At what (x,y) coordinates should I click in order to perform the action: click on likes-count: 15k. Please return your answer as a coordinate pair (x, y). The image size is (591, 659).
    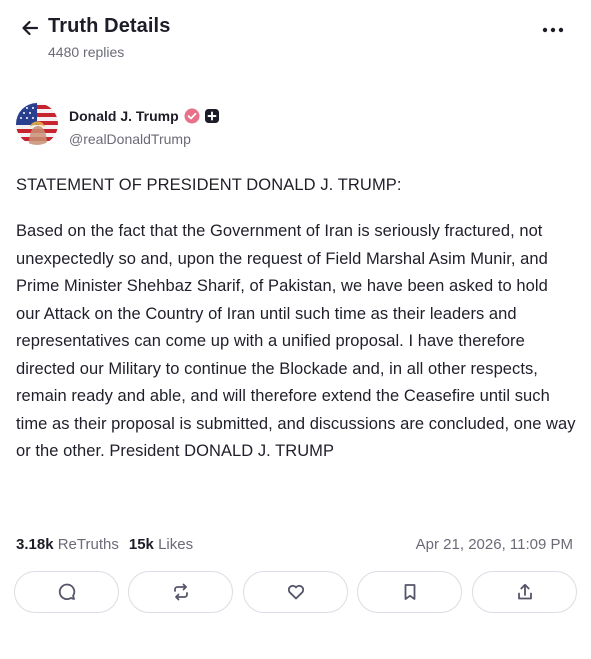
    Looking at the image, I should click on (141, 544).